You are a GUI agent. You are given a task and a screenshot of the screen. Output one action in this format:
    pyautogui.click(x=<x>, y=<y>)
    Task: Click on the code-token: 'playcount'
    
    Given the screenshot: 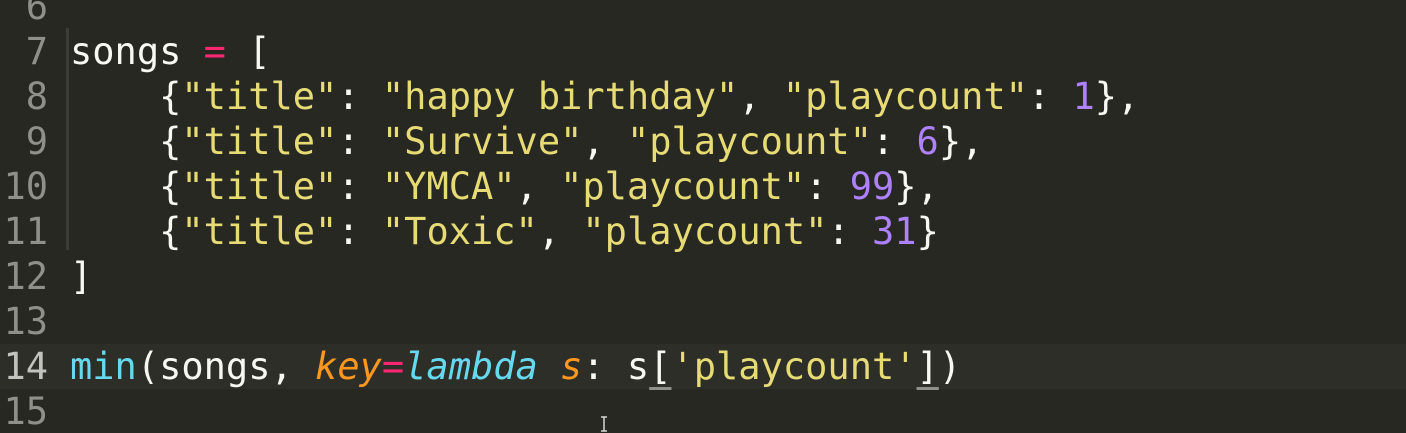 What is the action you would take?
    pyautogui.click(x=794, y=366)
    